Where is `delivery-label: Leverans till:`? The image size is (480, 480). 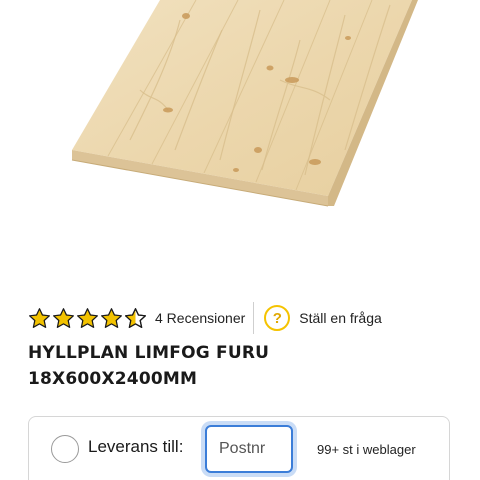 delivery-label: Leverans till: is located at coordinates (136, 446).